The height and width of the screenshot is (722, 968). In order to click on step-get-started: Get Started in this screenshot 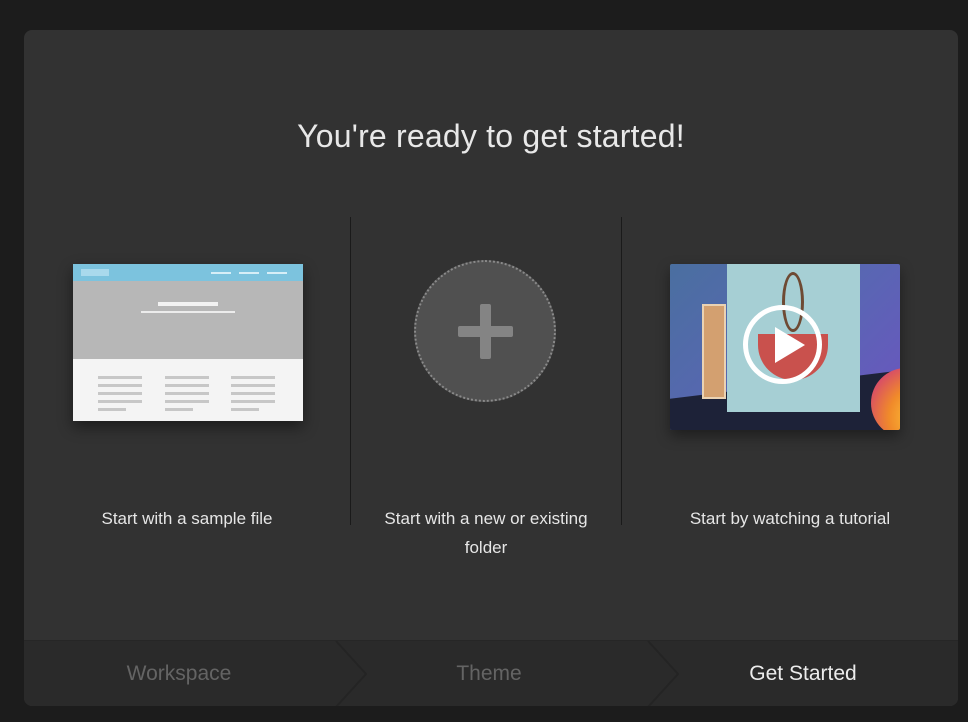, I will do `click(803, 673)`.